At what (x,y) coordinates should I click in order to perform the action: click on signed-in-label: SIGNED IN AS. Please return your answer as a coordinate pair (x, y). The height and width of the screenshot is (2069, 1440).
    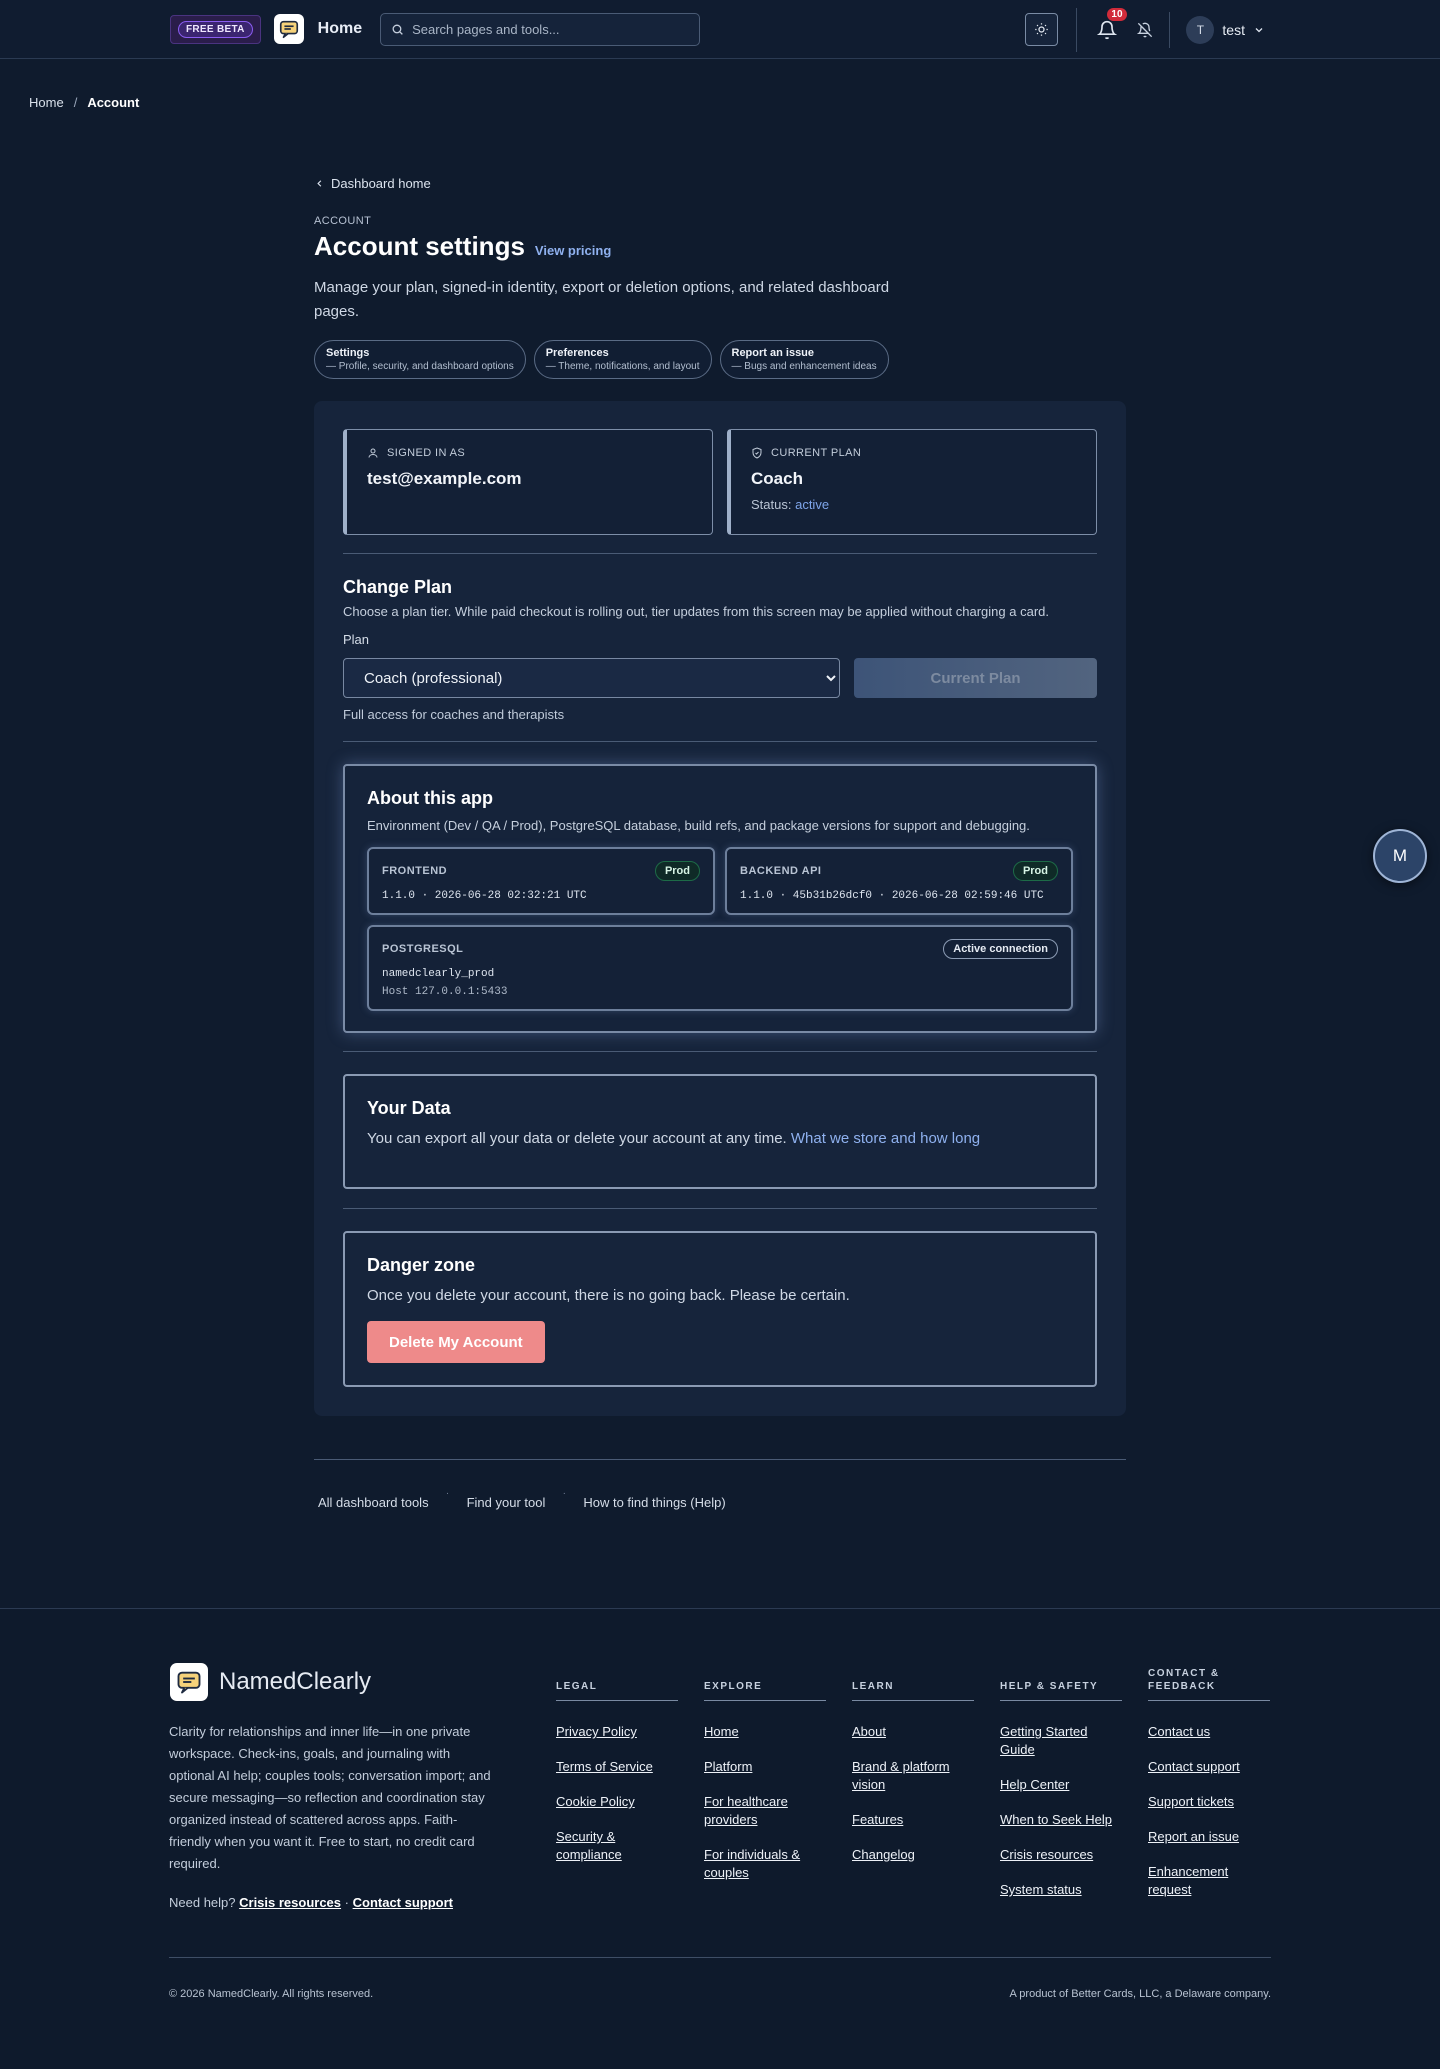
    Looking at the image, I should click on (529, 453).